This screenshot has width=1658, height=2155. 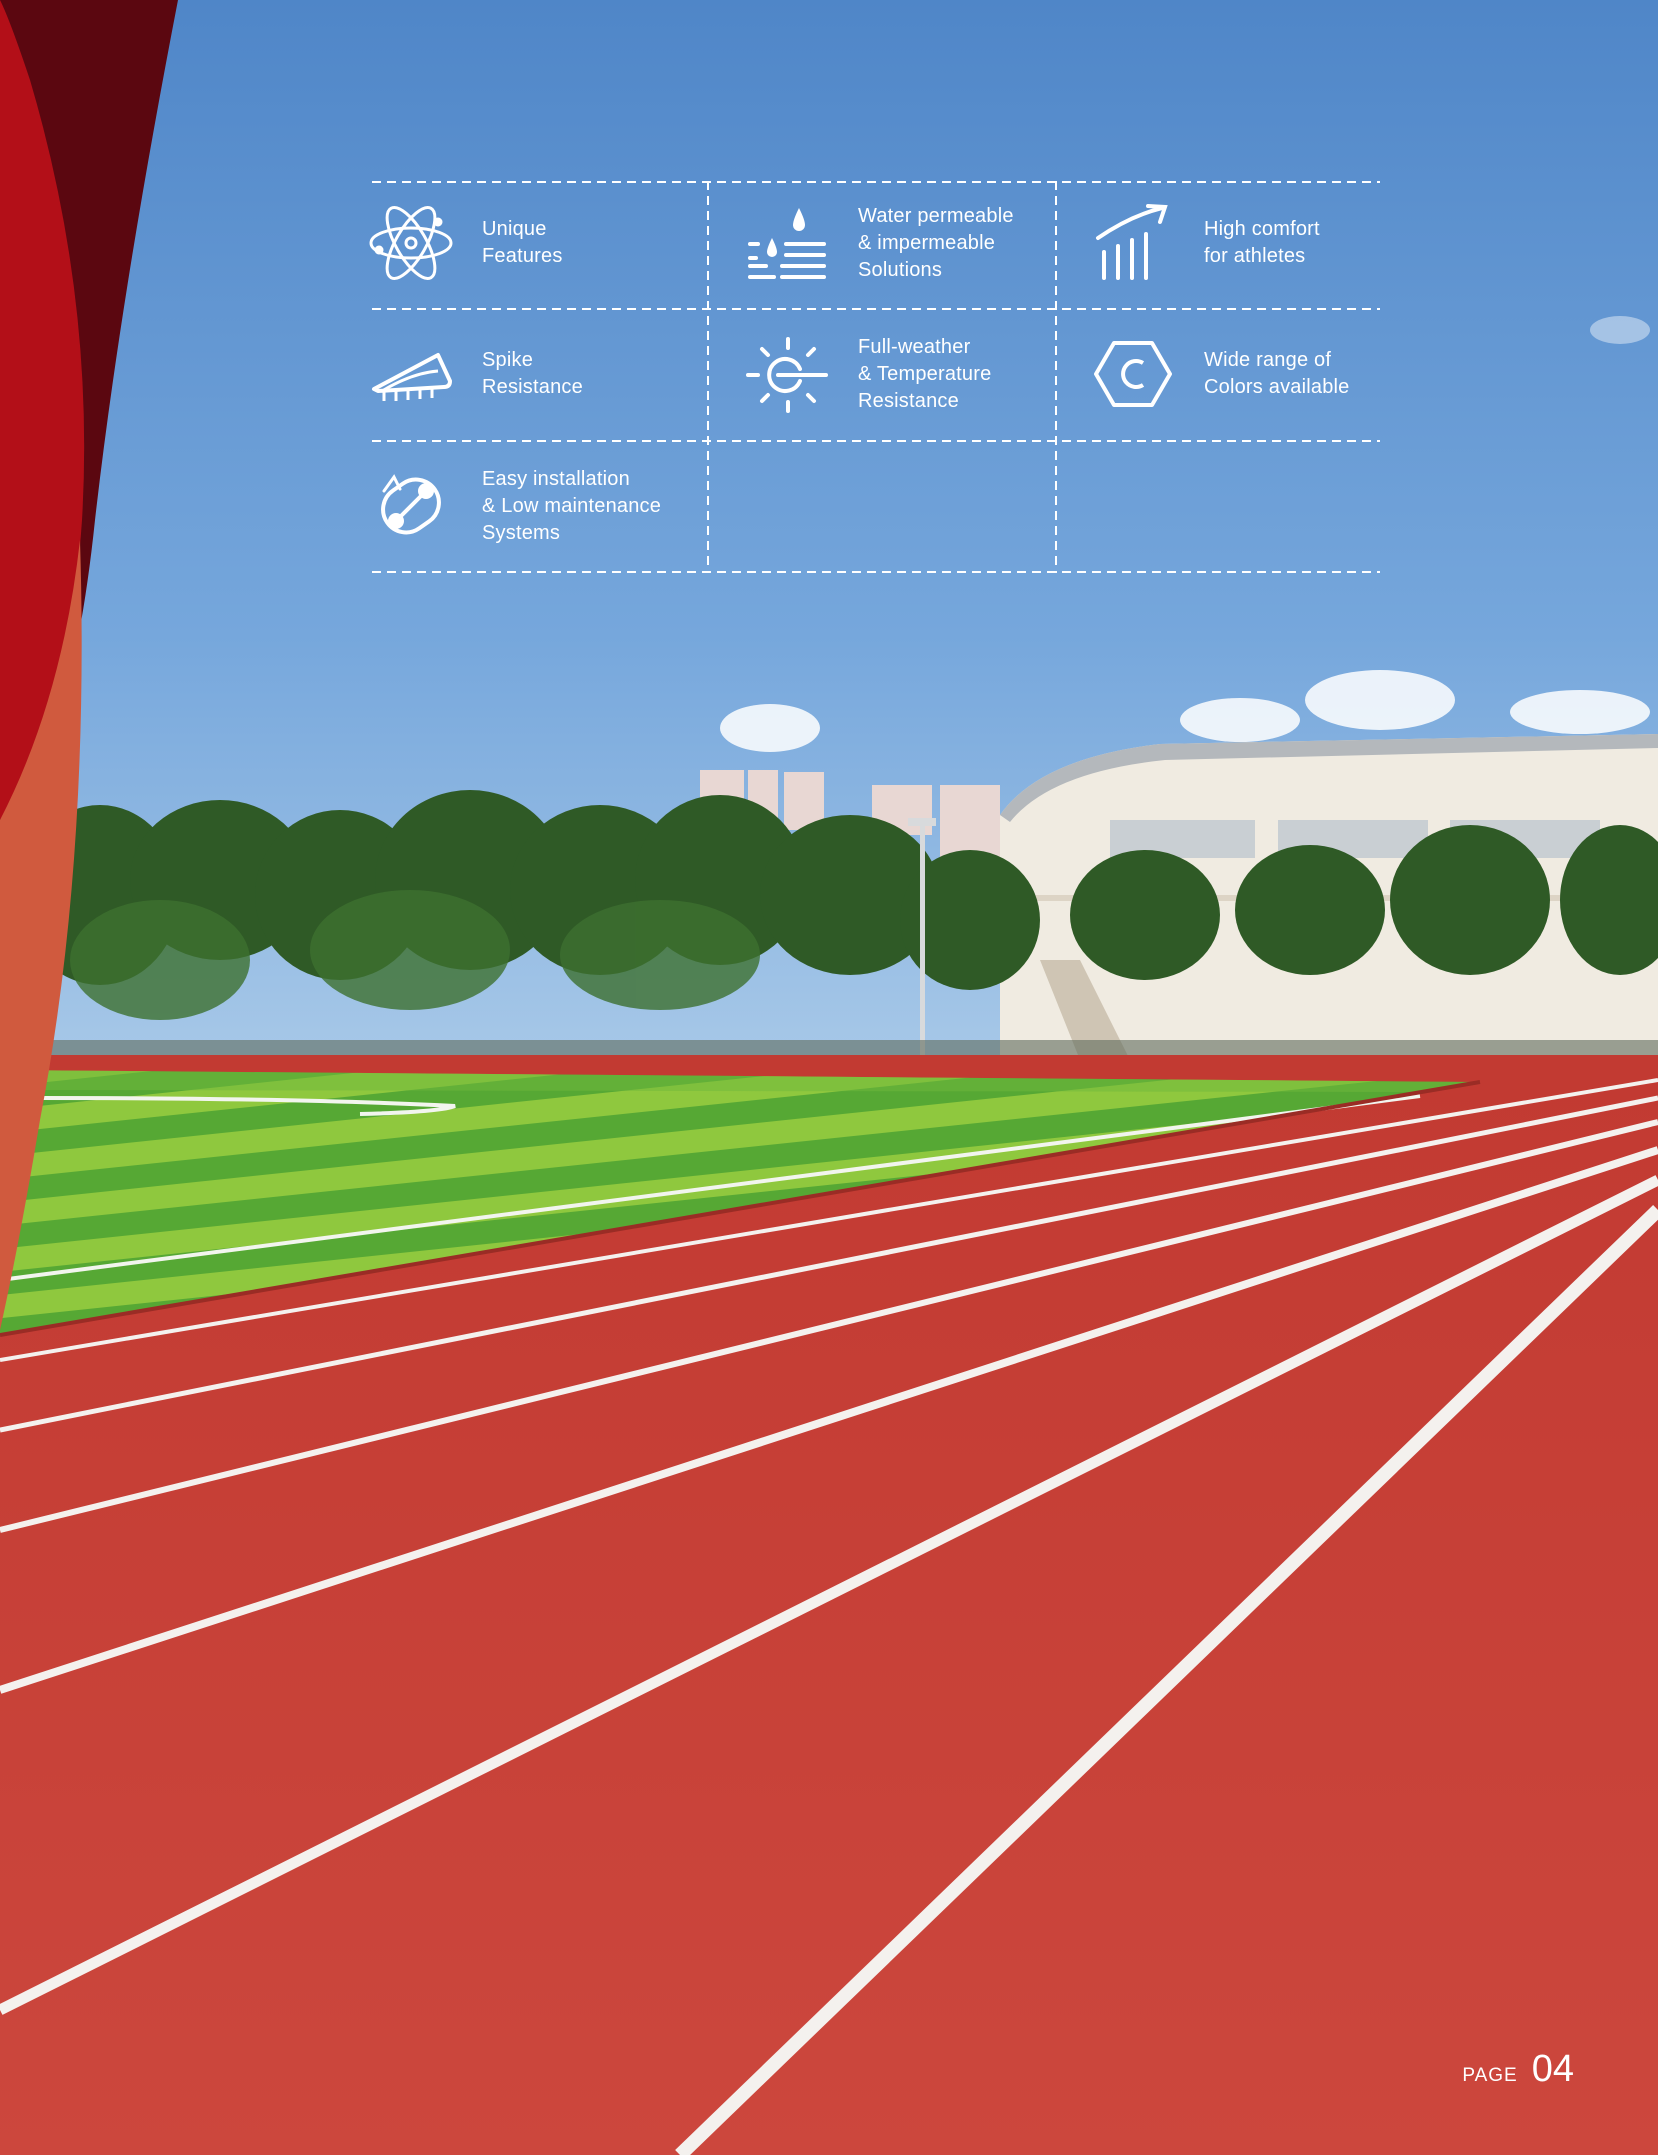 I want to click on feature-label: High comfort for athletes, so click(x=1262, y=242).